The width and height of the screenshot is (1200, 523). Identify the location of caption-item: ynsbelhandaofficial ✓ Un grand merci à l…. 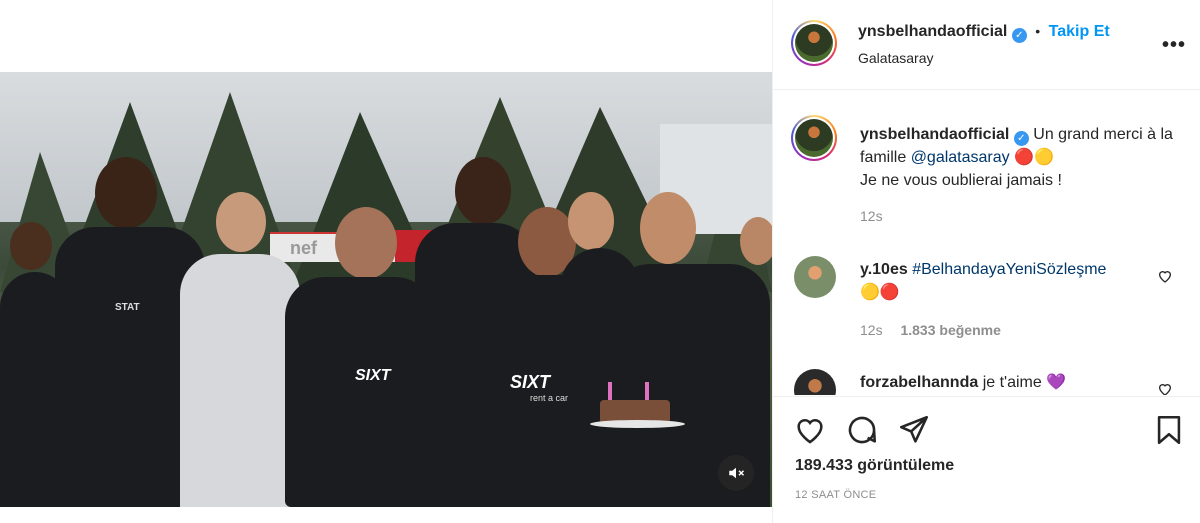
(986, 170).